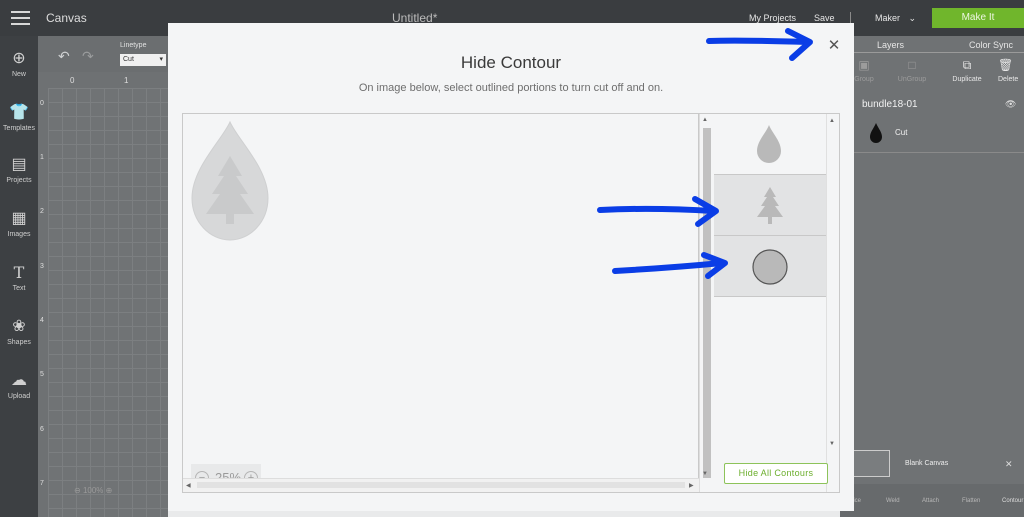  What do you see at coordinates (670, 265) in the screenshot?
I see `arrow-to-circle-contour` at bounding box center [670, 265].